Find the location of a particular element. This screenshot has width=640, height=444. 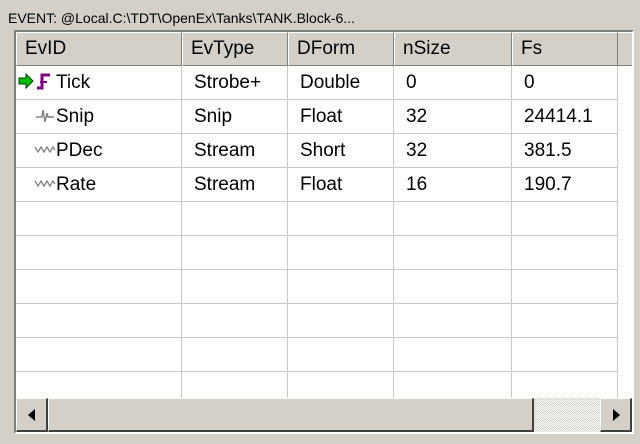

table-row: Snip Snip Float 32 24414.1 is located at coordinates (324, 117).